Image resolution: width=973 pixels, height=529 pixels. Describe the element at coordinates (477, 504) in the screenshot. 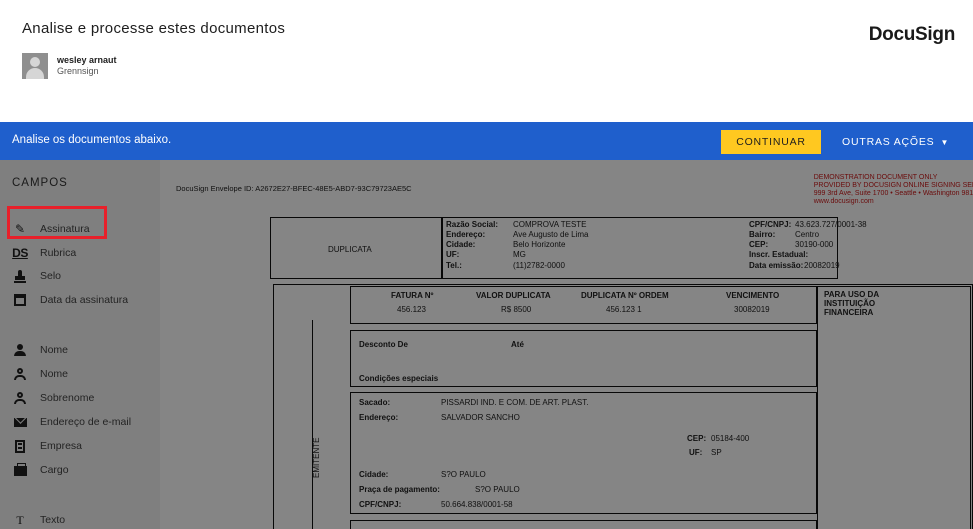

I see `sacado-cnpj-value: 50.664.838/0001-58` at that location.